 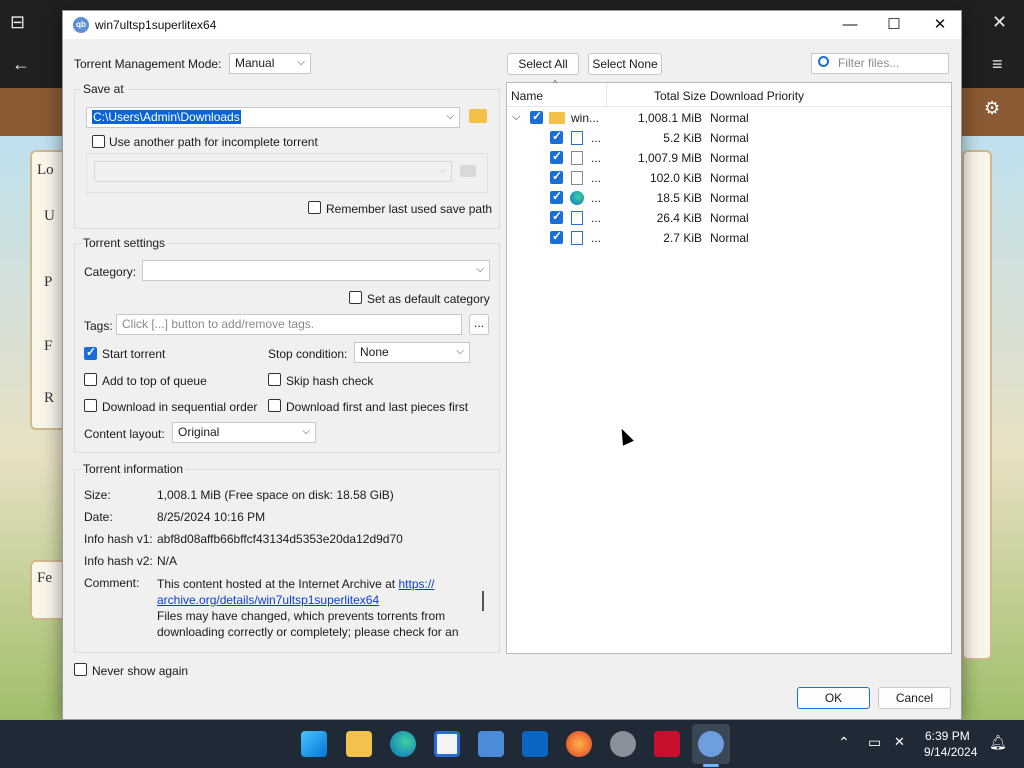 What do you see at coordinates (167, 561) in the screenshot?
I see `hash-v2-value: N/A` at bounding box center [167, 561].